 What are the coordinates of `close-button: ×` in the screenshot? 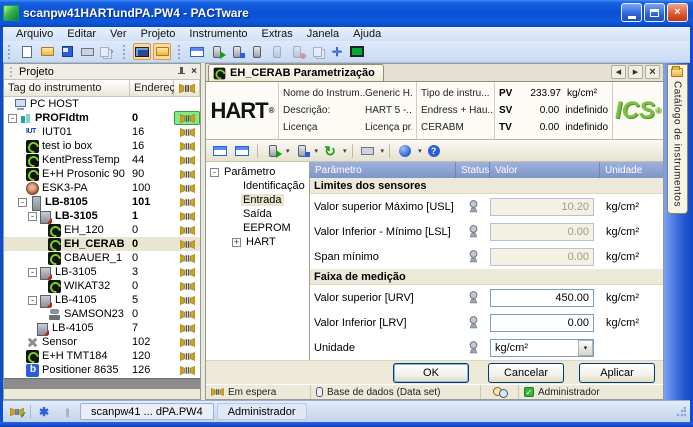 It's located at (677, 12).